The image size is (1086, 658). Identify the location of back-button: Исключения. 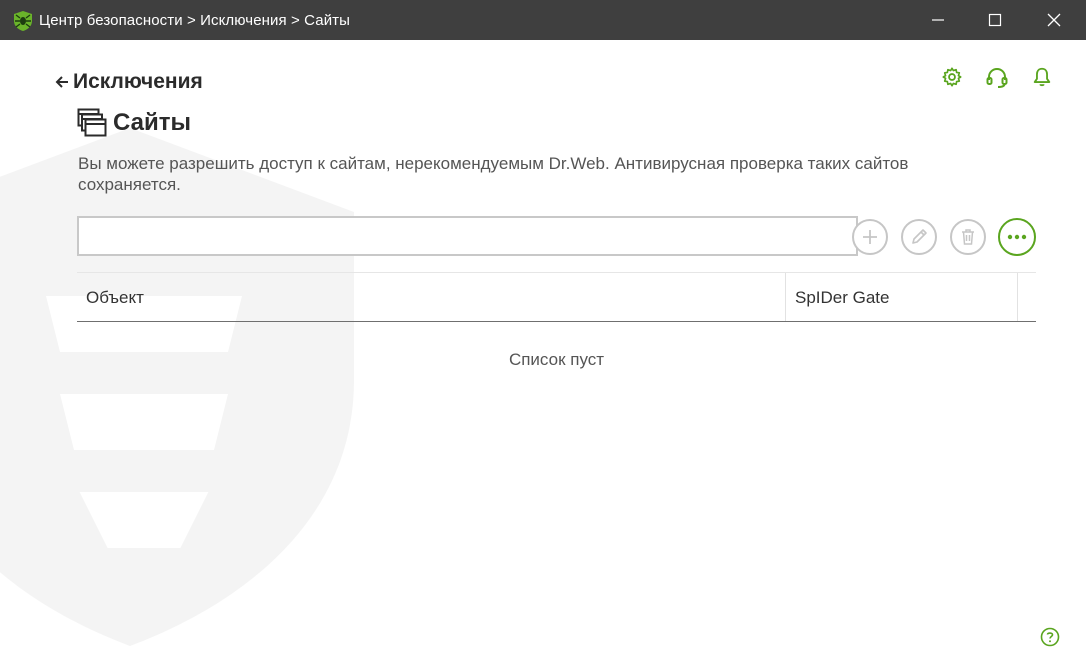
(129, 82).